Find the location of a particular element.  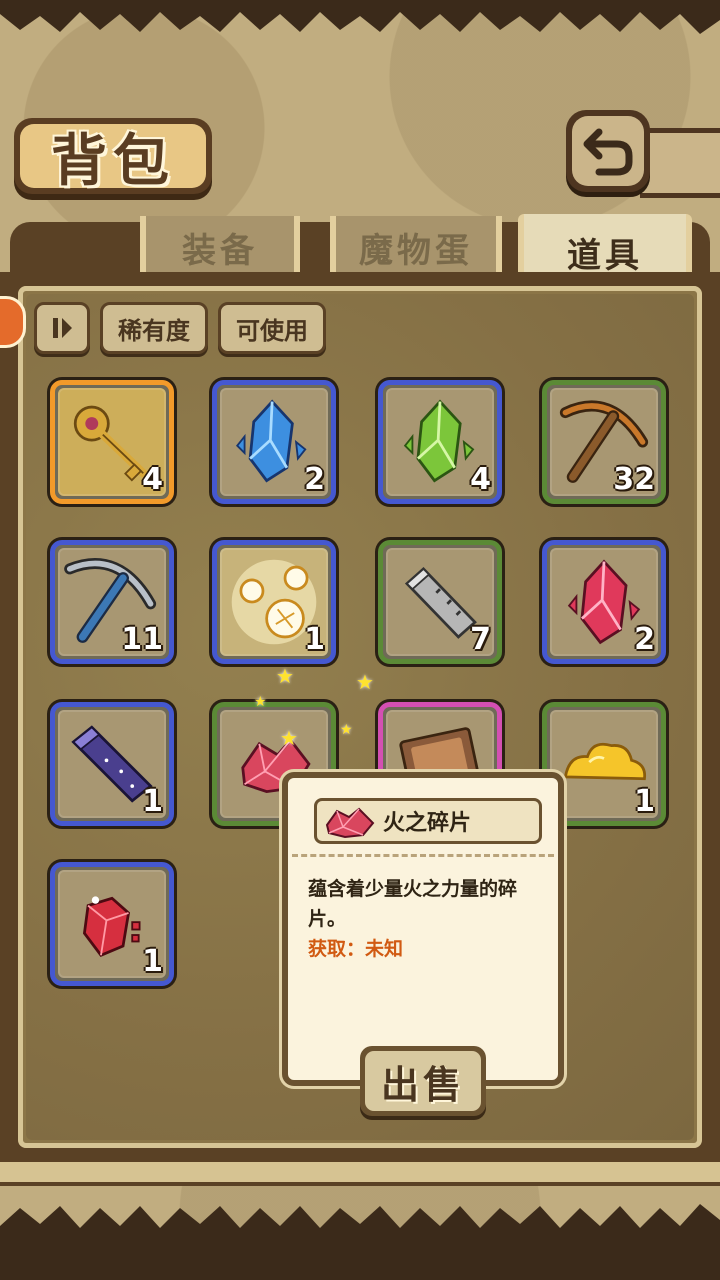

back-button-extension is located at coordinates (680, 163).